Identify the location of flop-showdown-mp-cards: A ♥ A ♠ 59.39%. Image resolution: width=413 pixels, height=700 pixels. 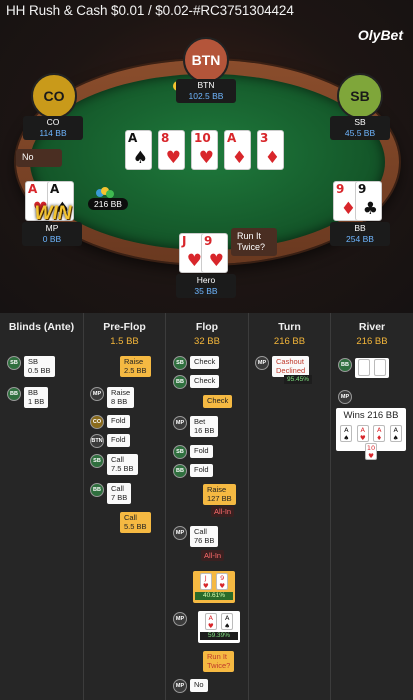
(219, 627).